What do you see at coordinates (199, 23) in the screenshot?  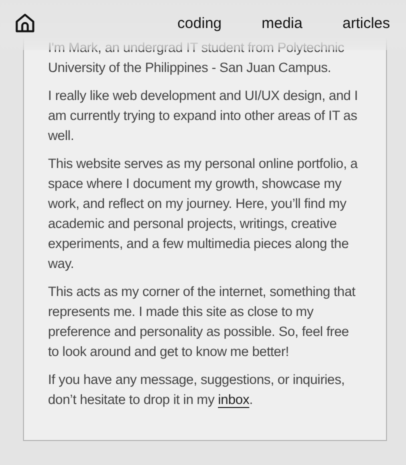 I see `nav-link: coding` at bounding box center [199, 23].